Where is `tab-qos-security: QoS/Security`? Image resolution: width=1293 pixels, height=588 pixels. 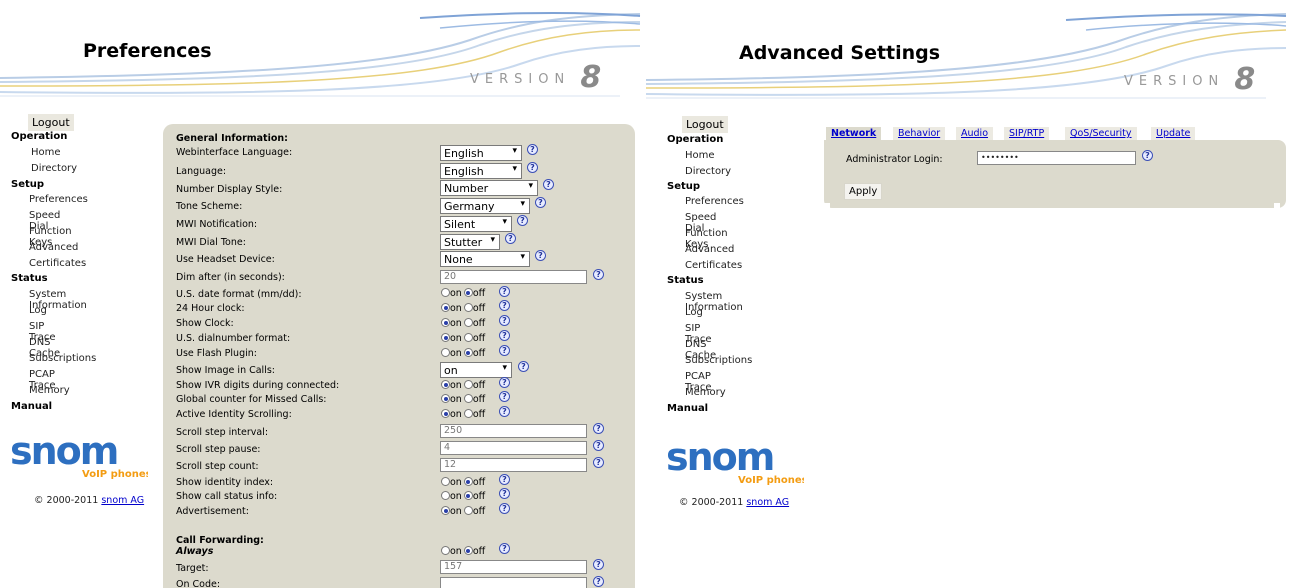 tab-qos-security: QoS/Security is located at coordinates (1101, 134).